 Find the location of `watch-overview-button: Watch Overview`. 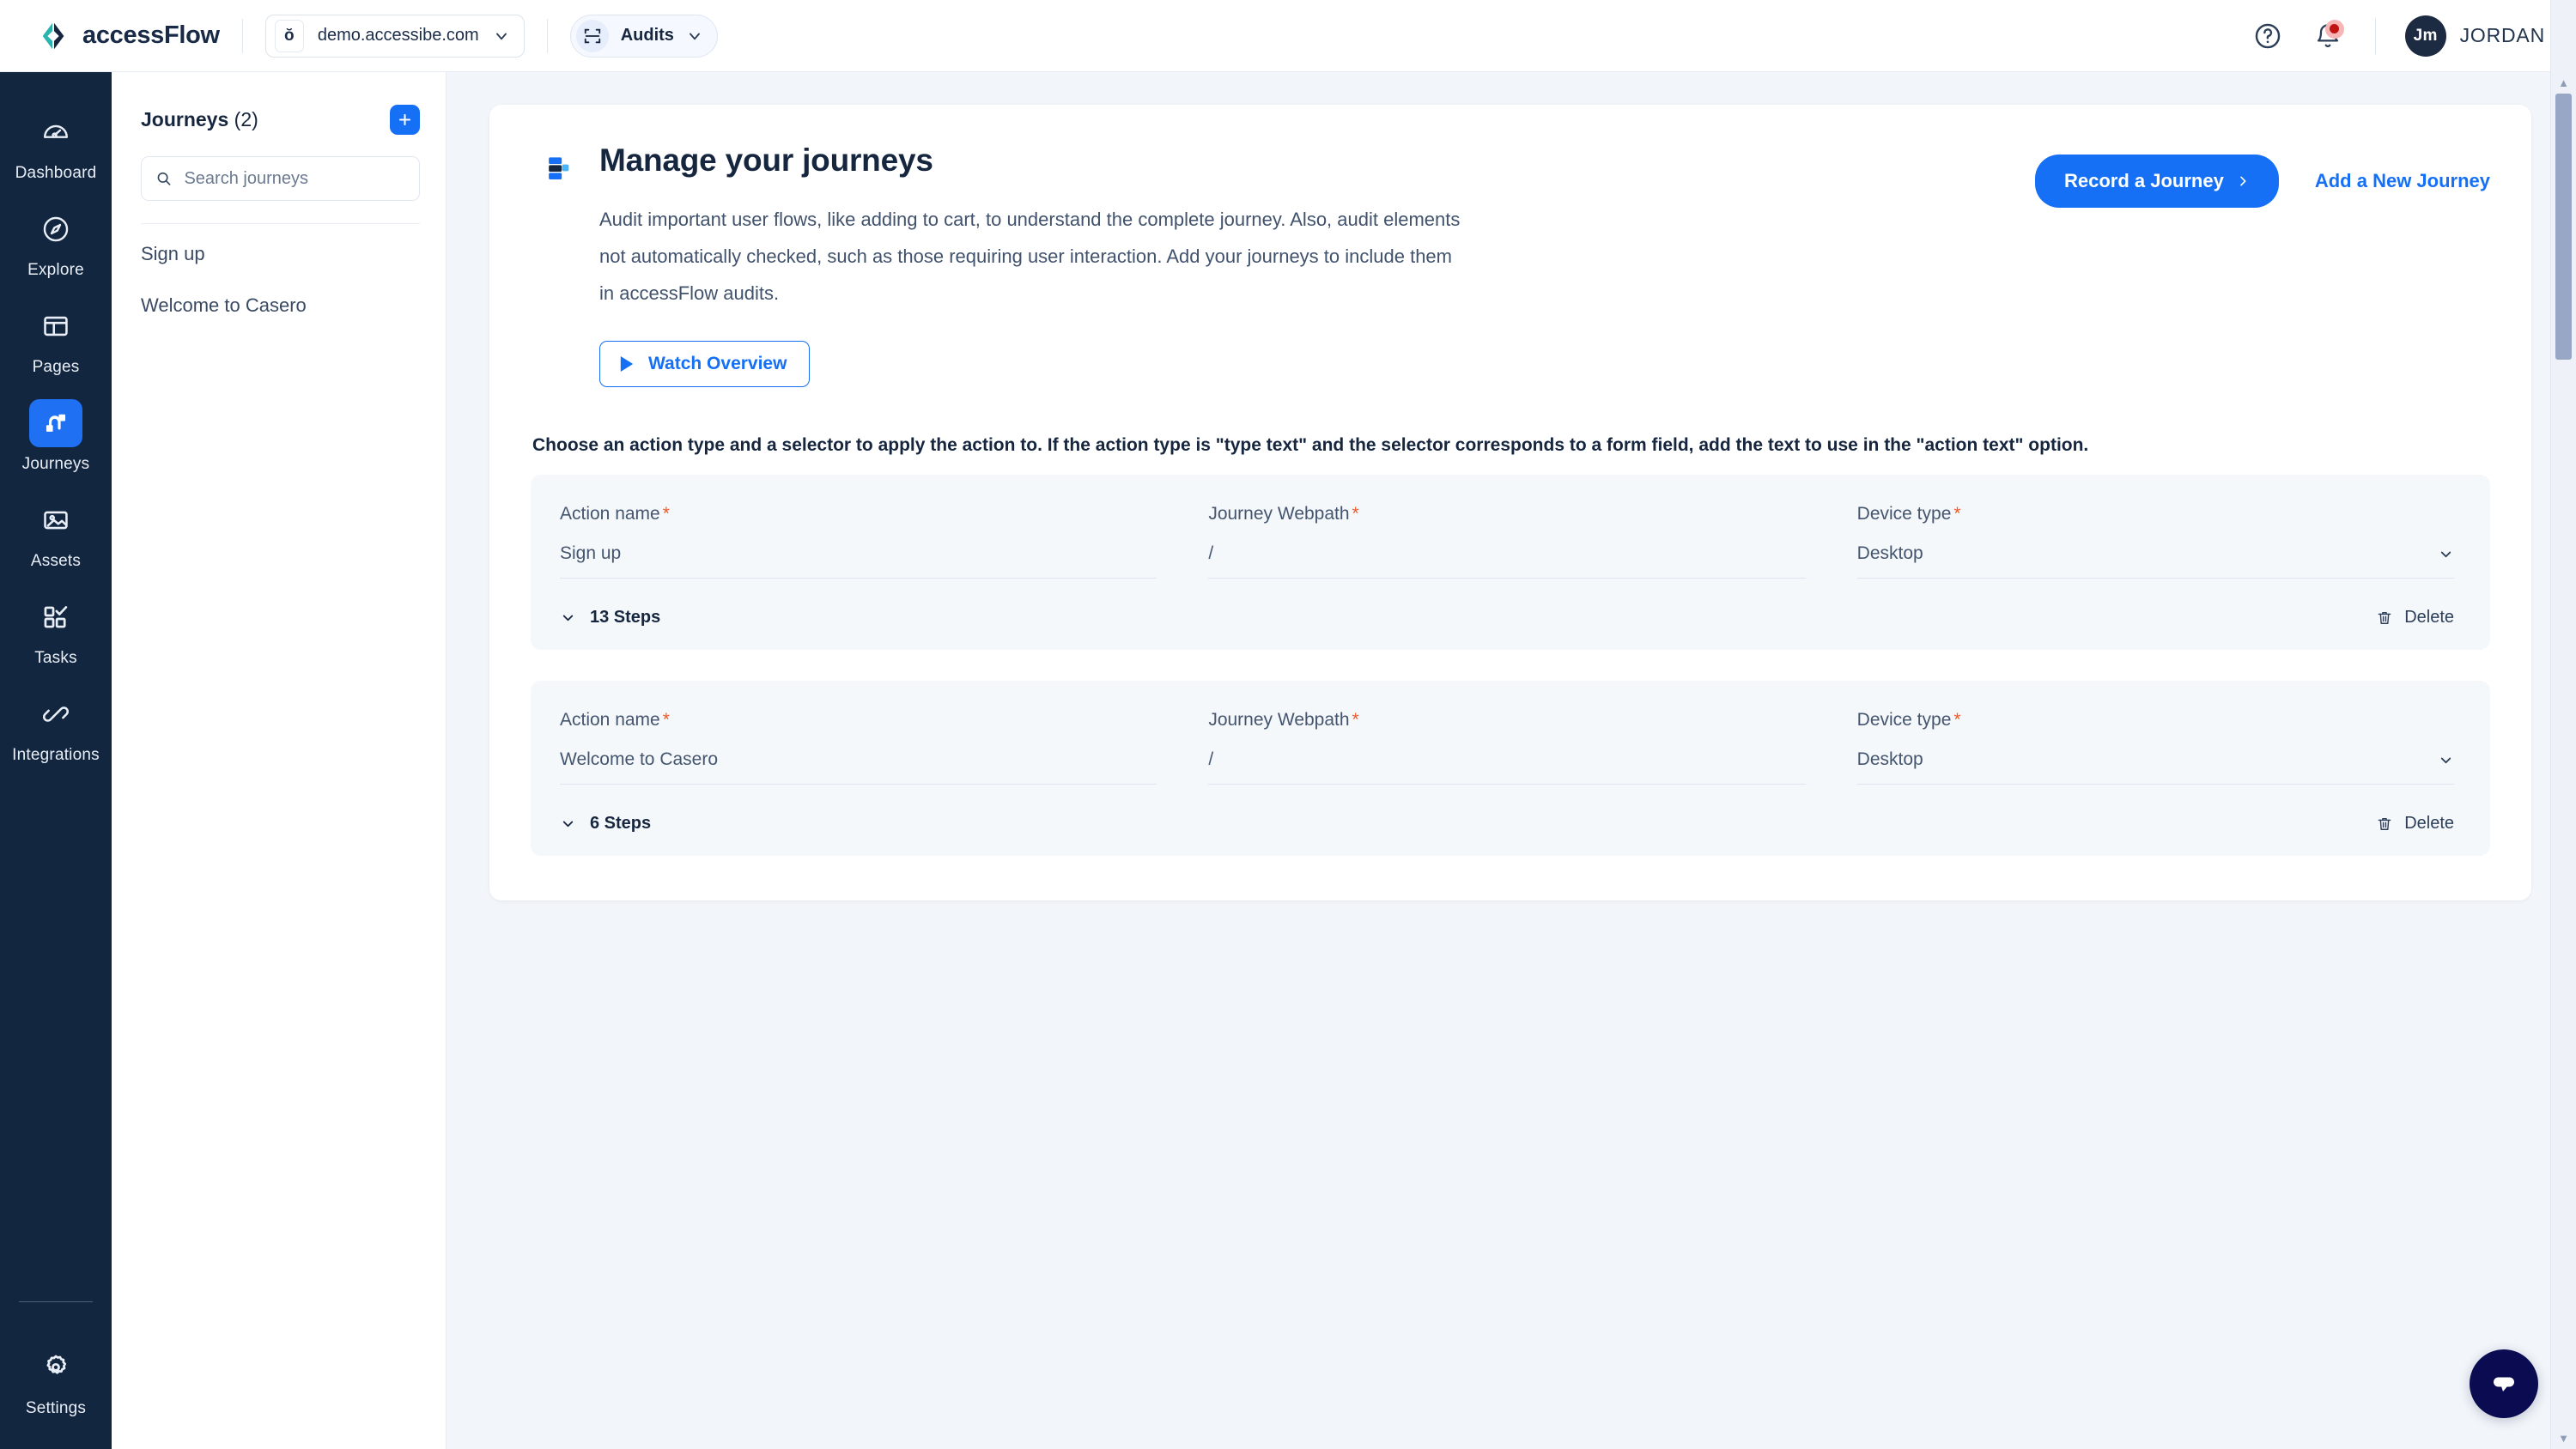

watch-overview-button: Watch Overview is located at coordinates (705, 364).